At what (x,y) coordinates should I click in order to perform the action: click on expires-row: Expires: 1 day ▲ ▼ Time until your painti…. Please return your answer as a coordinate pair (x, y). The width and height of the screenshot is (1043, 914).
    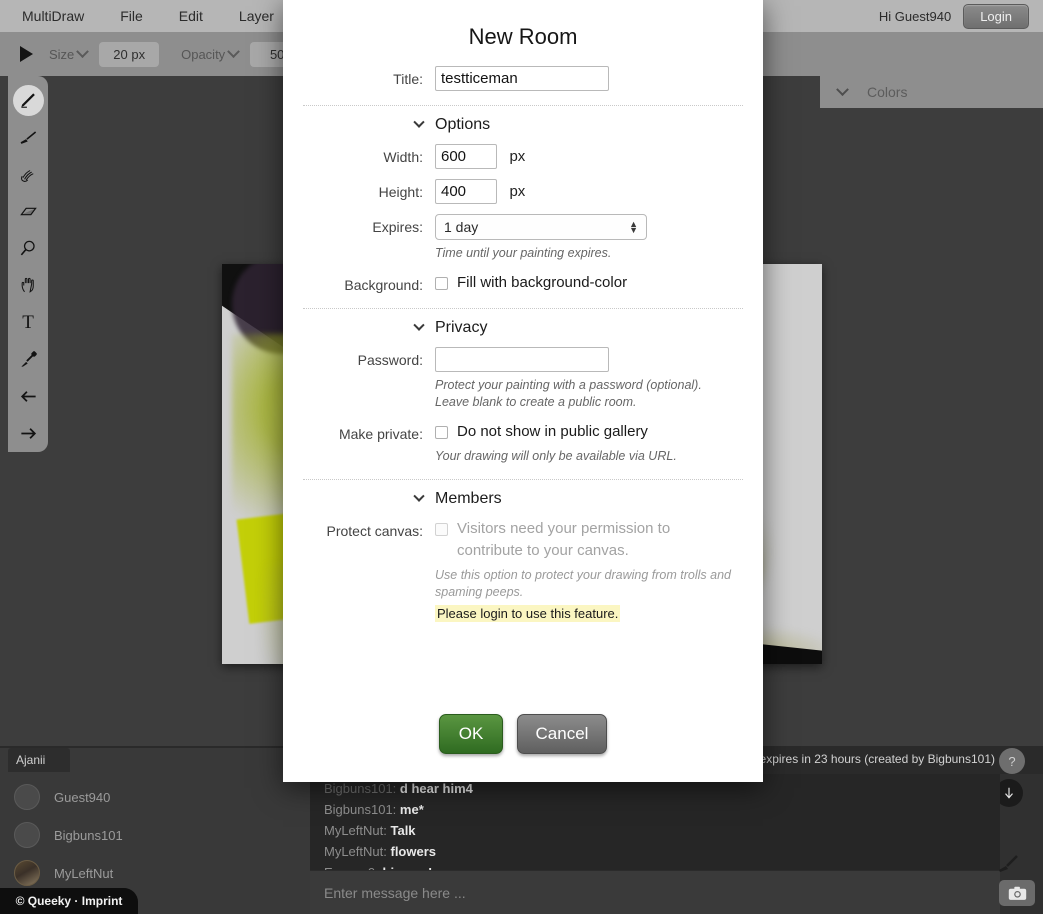
    Looking at the image, I should click on (523, 238).